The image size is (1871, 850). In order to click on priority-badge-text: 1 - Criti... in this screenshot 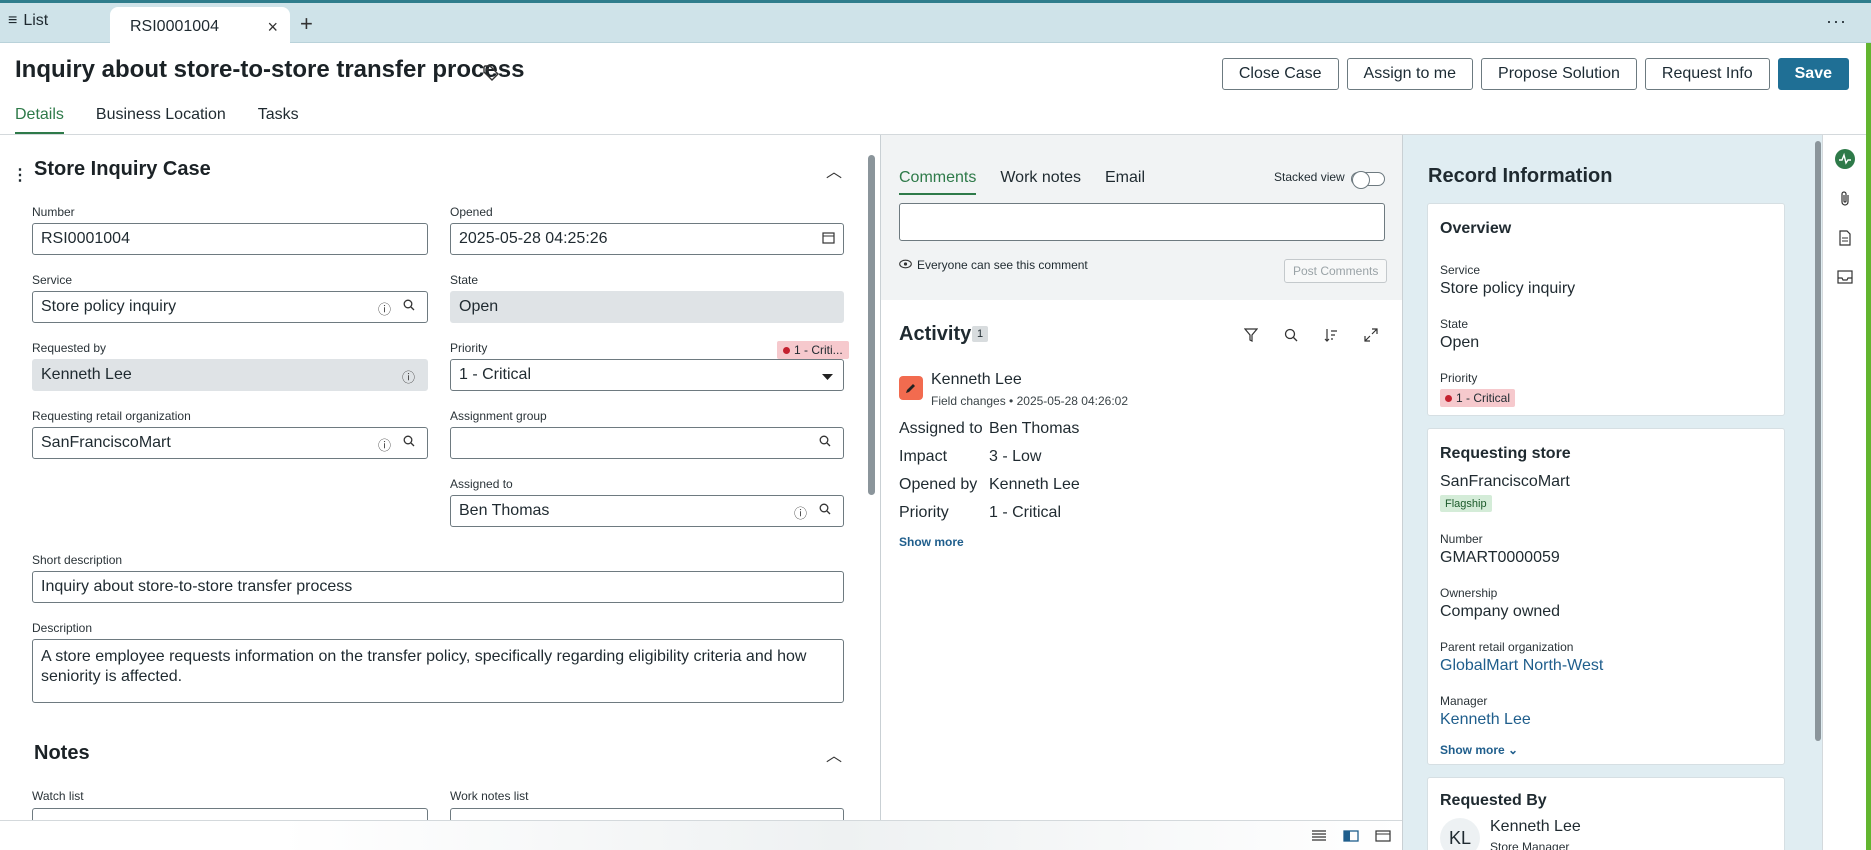, I will do `click(818, 350)`.